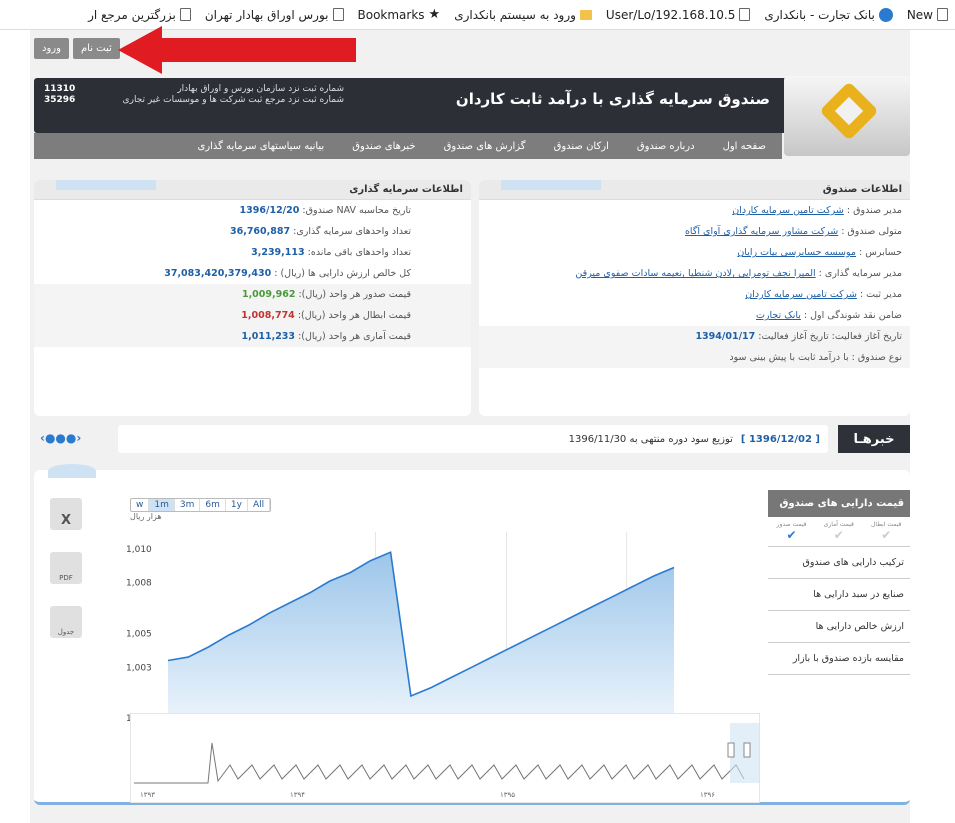  Describe the element at coordinates (874, 210) in the screenshot. I see `fund-manager-label: مدیر صندوق :` at that location.